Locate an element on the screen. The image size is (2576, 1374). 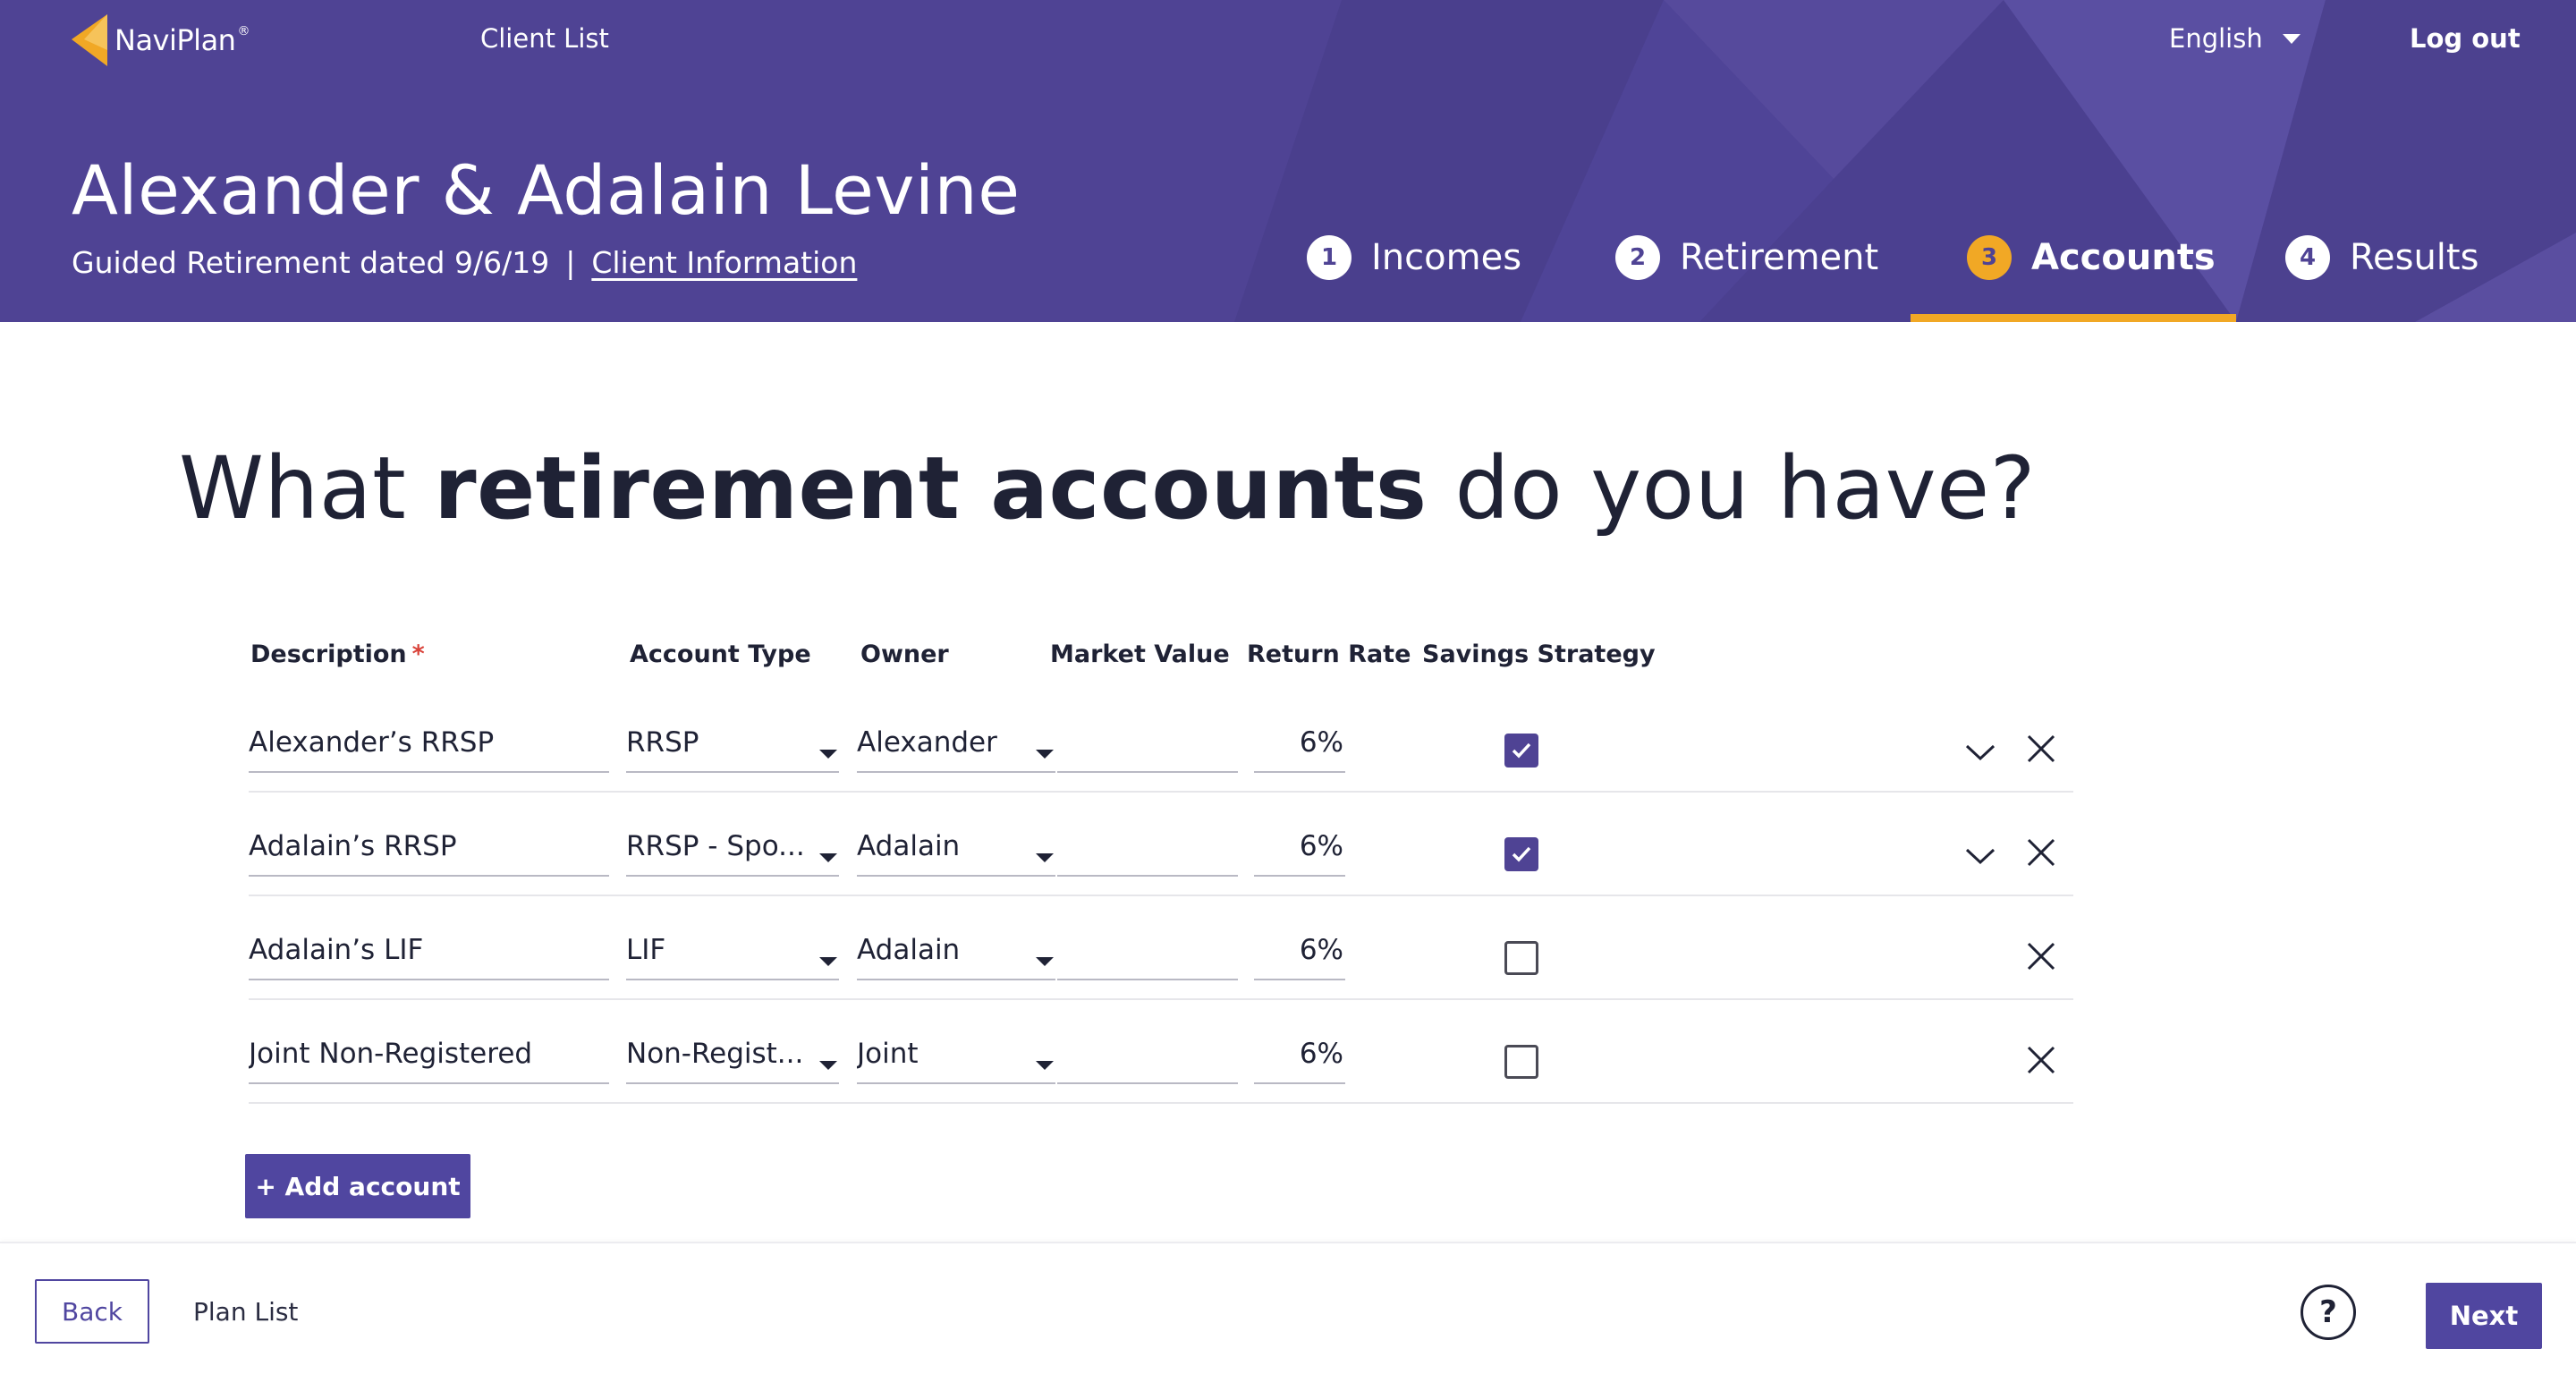
account-row: Adalain’s LIF LIF Adalain 6% is located at coordinates (1161, 948).